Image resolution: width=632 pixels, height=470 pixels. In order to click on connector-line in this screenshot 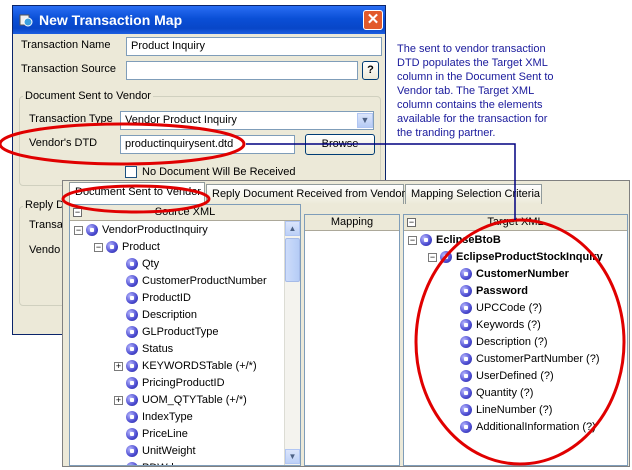, I will do `click(381, 181)`.